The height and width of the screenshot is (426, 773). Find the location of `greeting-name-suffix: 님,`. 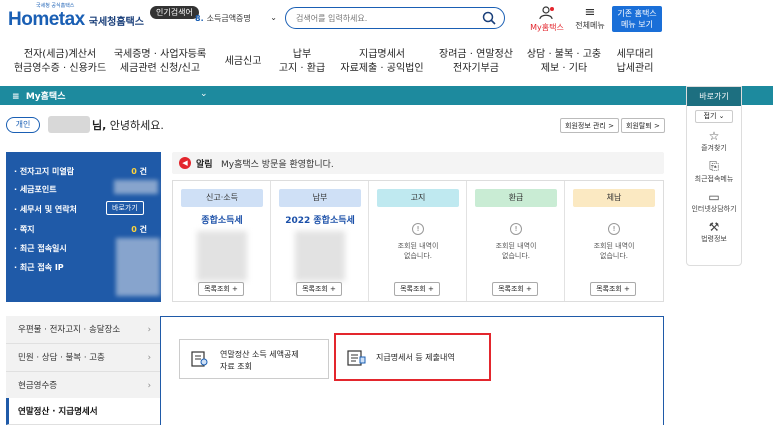

greeting-name-suffix: 님, is located at coordinates (99, 125).